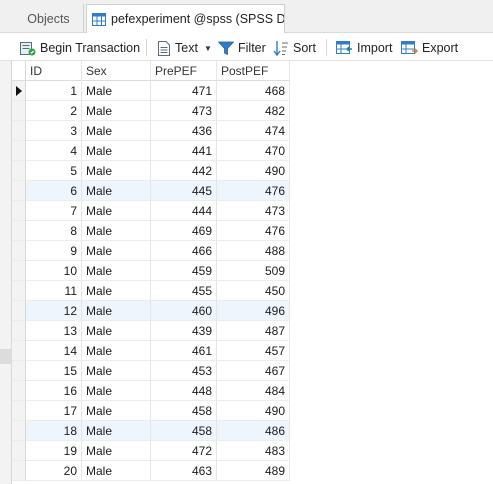 This screenshot has width=493, height=484. What do you see at coordinates (184, 48) in the screenshot?
I see `text-view-dropdown: Text ▼` at bounding box center [184, 48].